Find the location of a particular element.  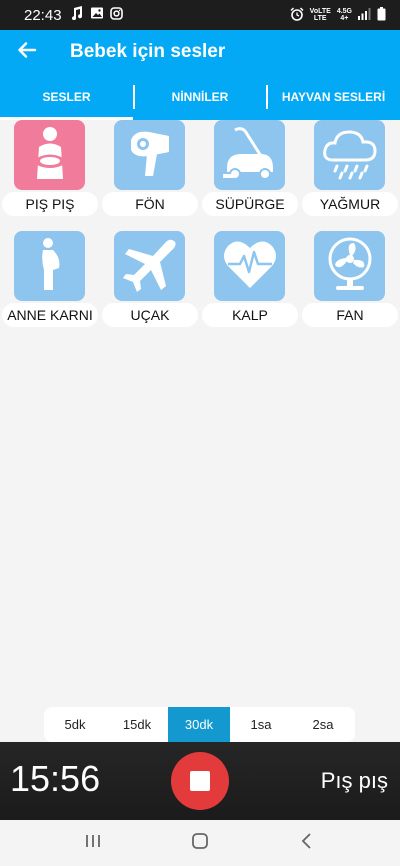

timer-option-1sa: 1sa is located at coordinates (261, 724).